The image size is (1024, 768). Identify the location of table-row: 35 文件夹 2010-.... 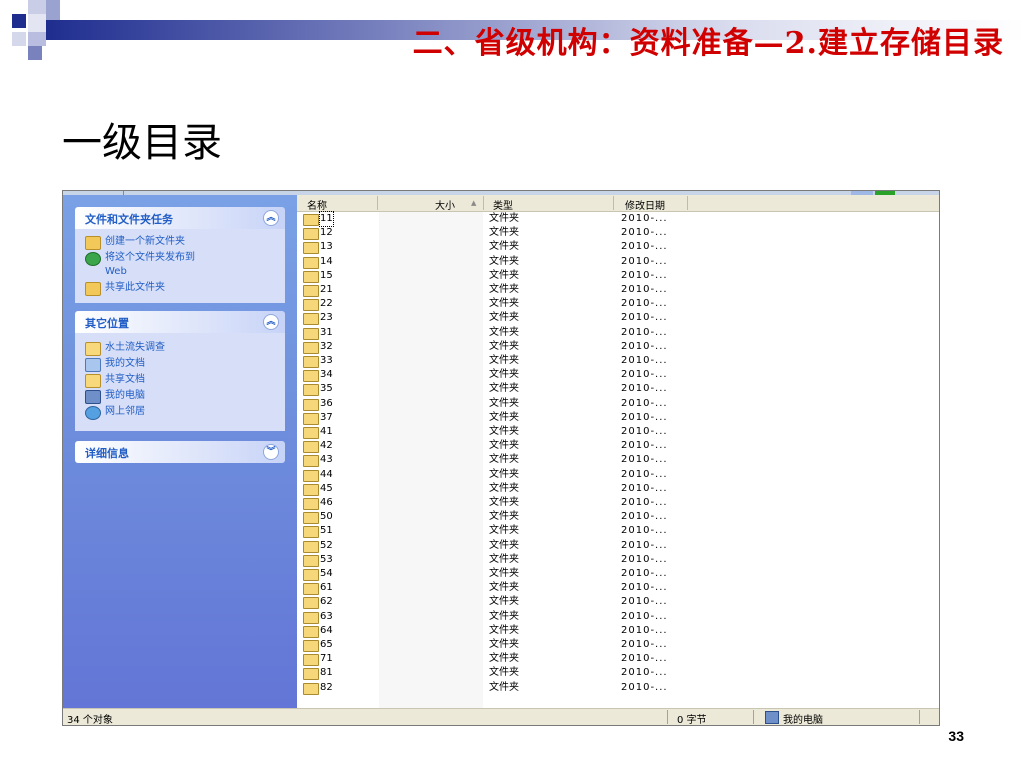
(618, 389).